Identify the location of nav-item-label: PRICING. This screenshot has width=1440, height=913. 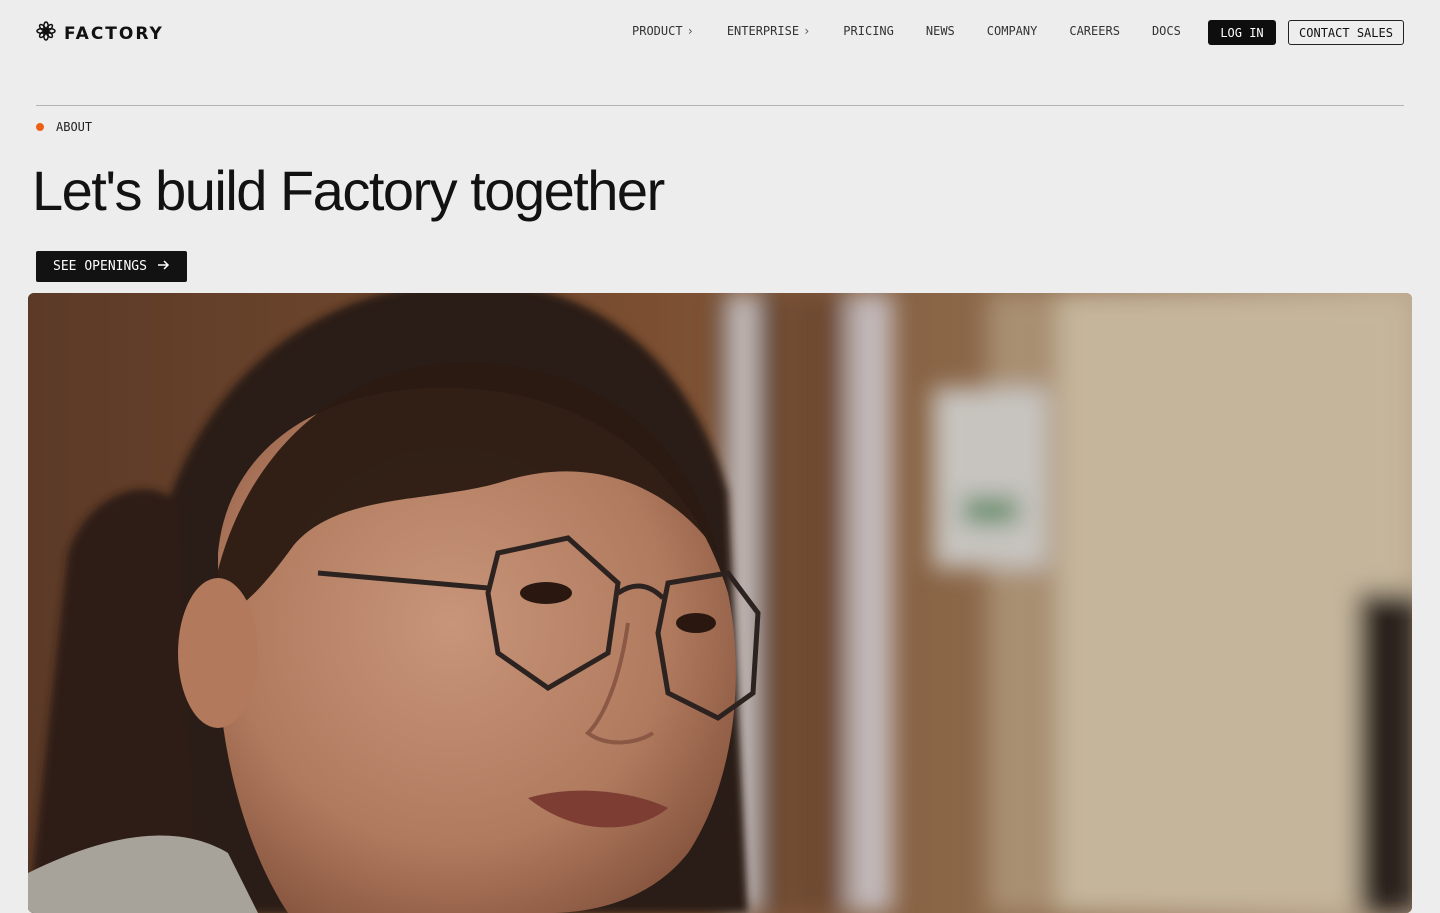
(868, 31).